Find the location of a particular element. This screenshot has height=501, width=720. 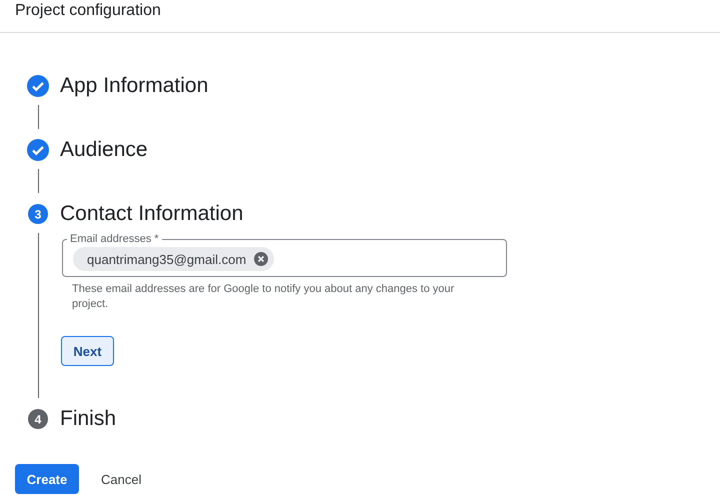

step-title: App Information is located at coordinates (134, 86).